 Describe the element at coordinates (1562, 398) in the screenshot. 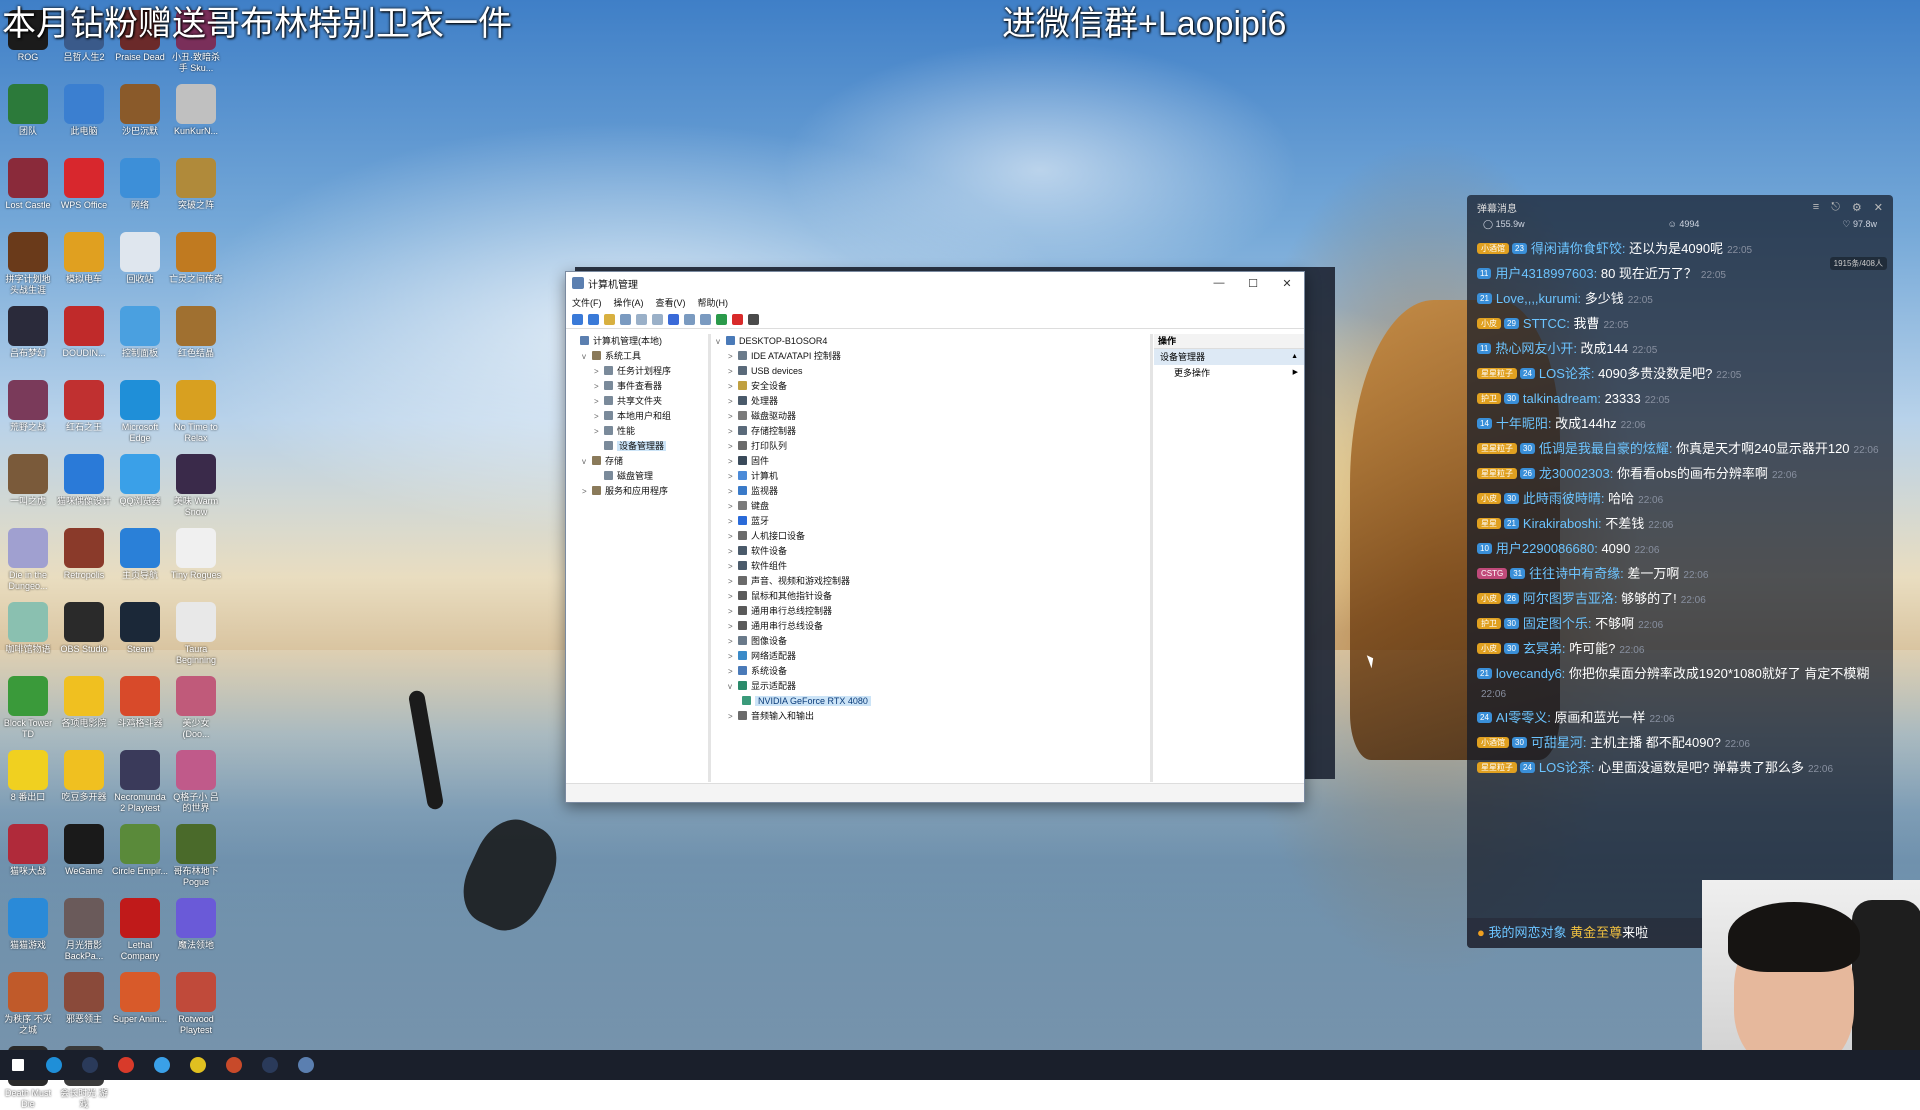

I see `danmaku-username: talkinadream:` at that location.